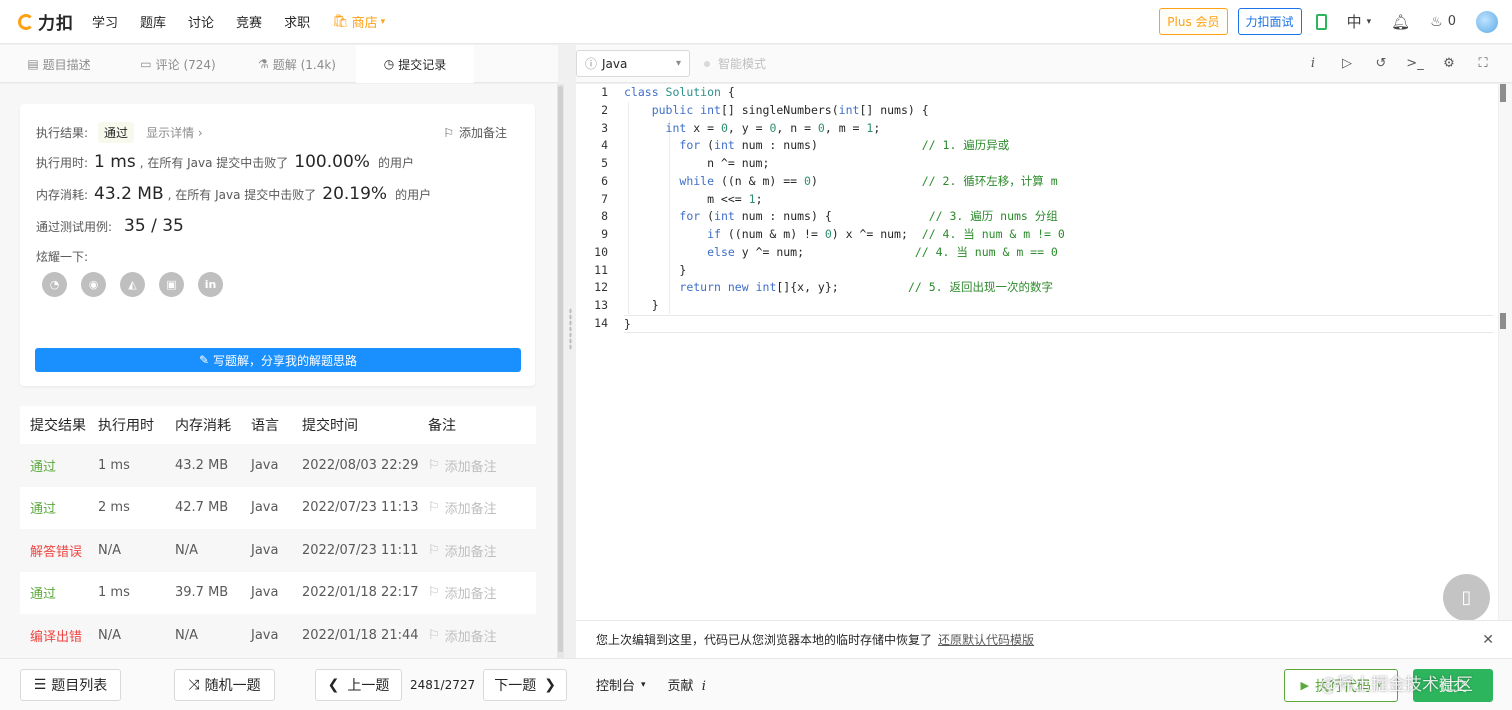 This screenshot has height=710, width=1512. What do you see at coordinates (1044, 64) in the screenshot?
I see `editor-toolbar: ⓘ Java ▾ 智能模式 i ▷ ↺ >_ ⚙ ⛶` at bounding box center [1044, 64].